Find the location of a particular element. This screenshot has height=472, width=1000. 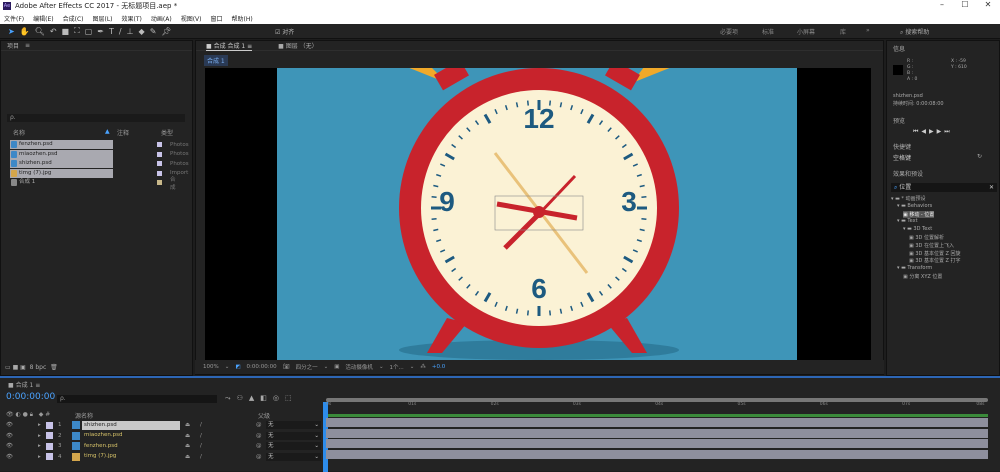

layer-name: miaozhen.psd is located at coordinates (131, 435).